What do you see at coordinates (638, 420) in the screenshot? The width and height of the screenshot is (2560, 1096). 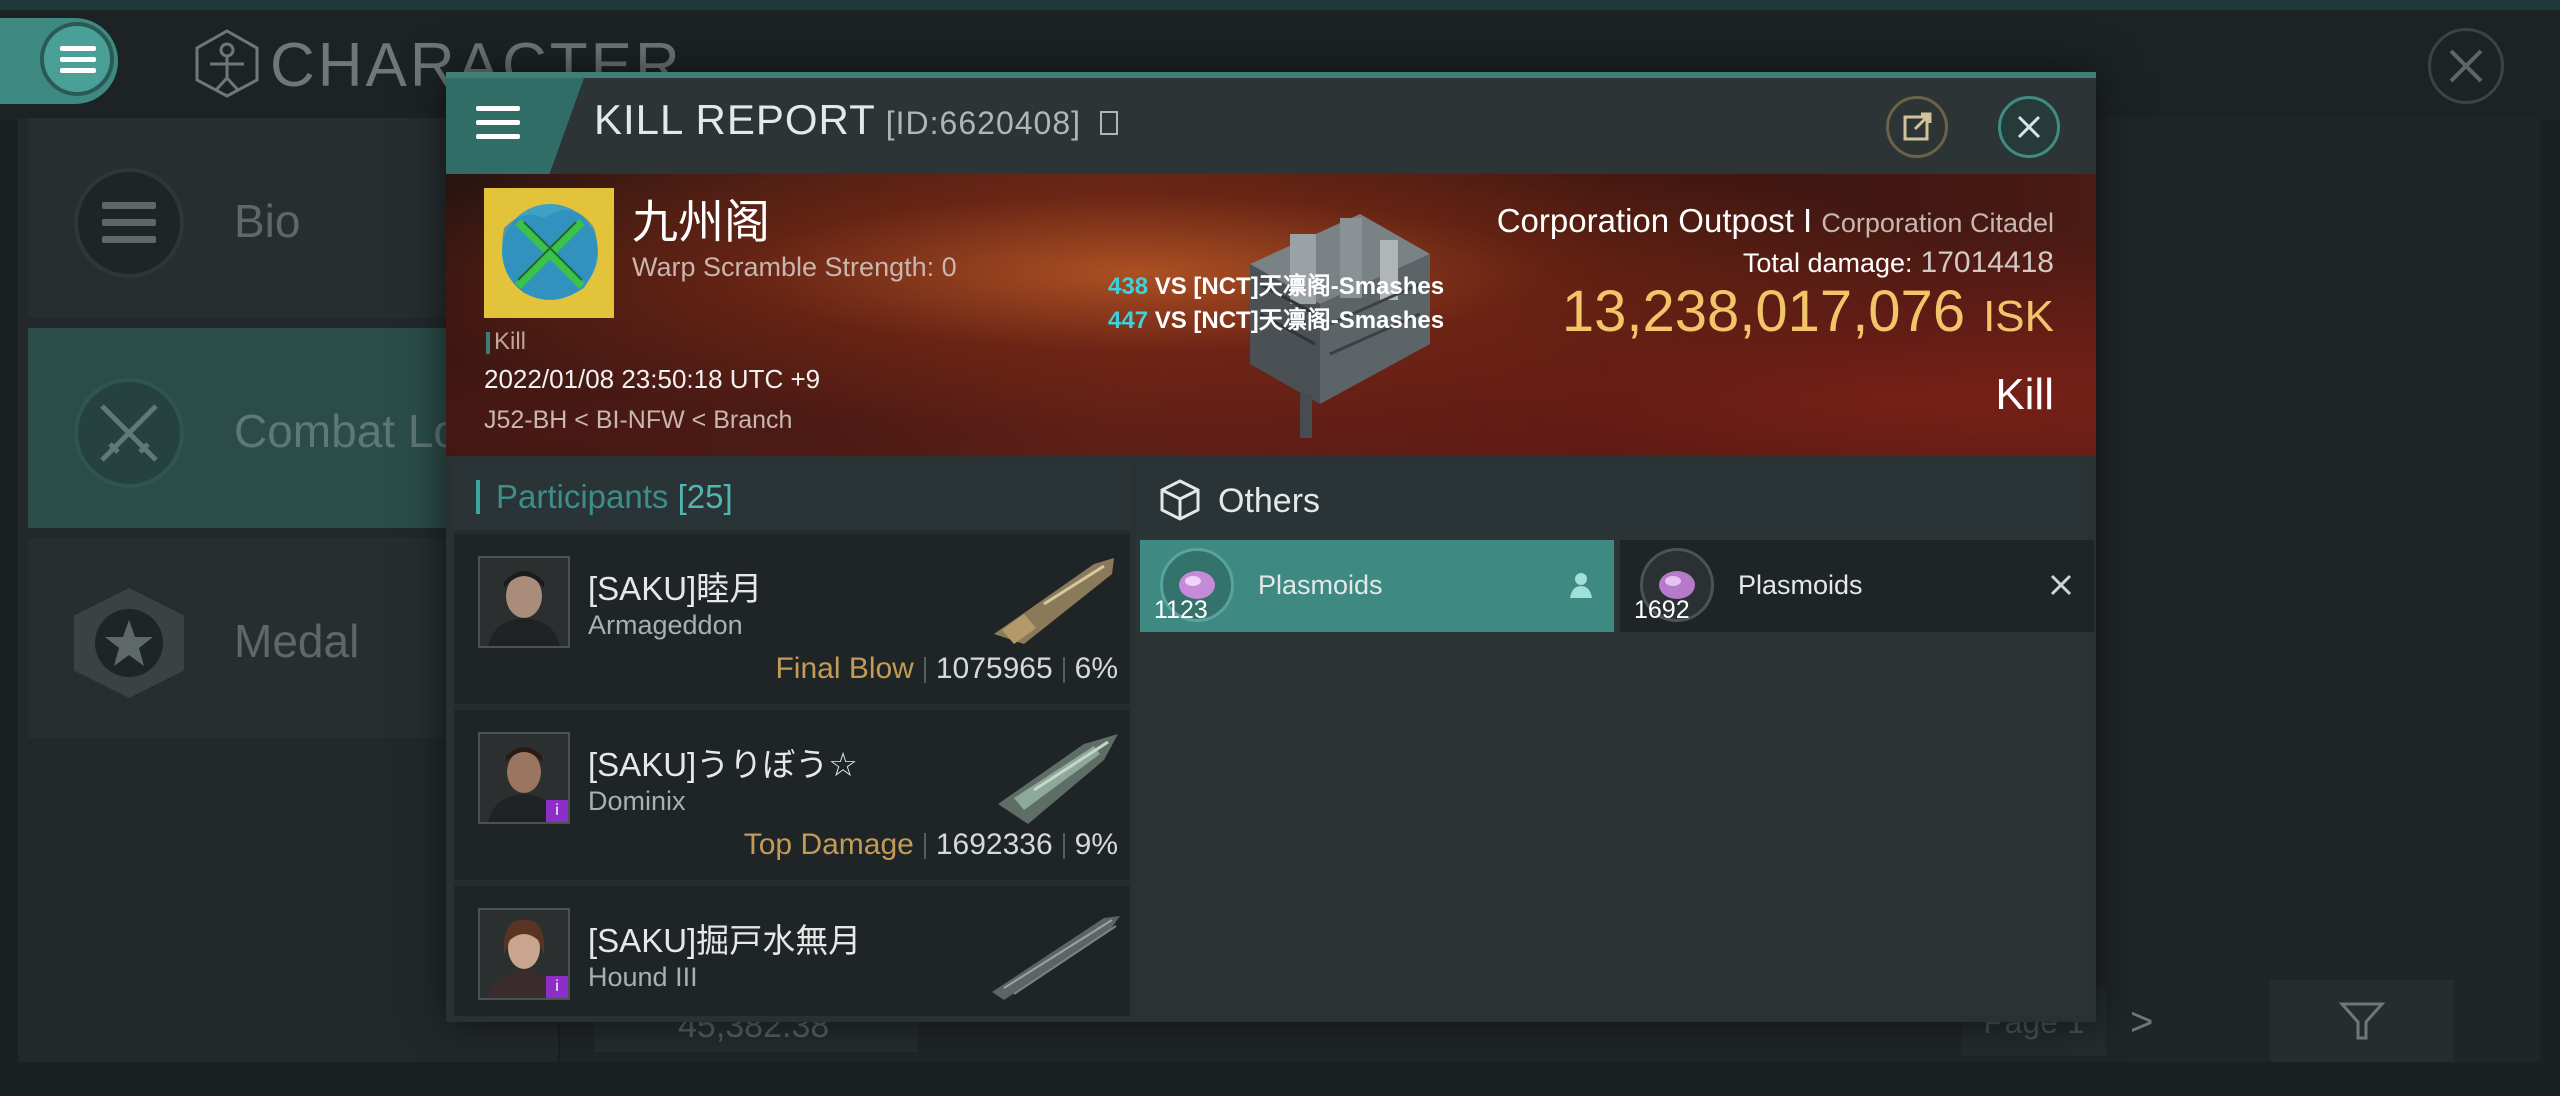 I see `kill-location: J52-BH < BI-NFW < Branch` at bounding box center [638, 420].